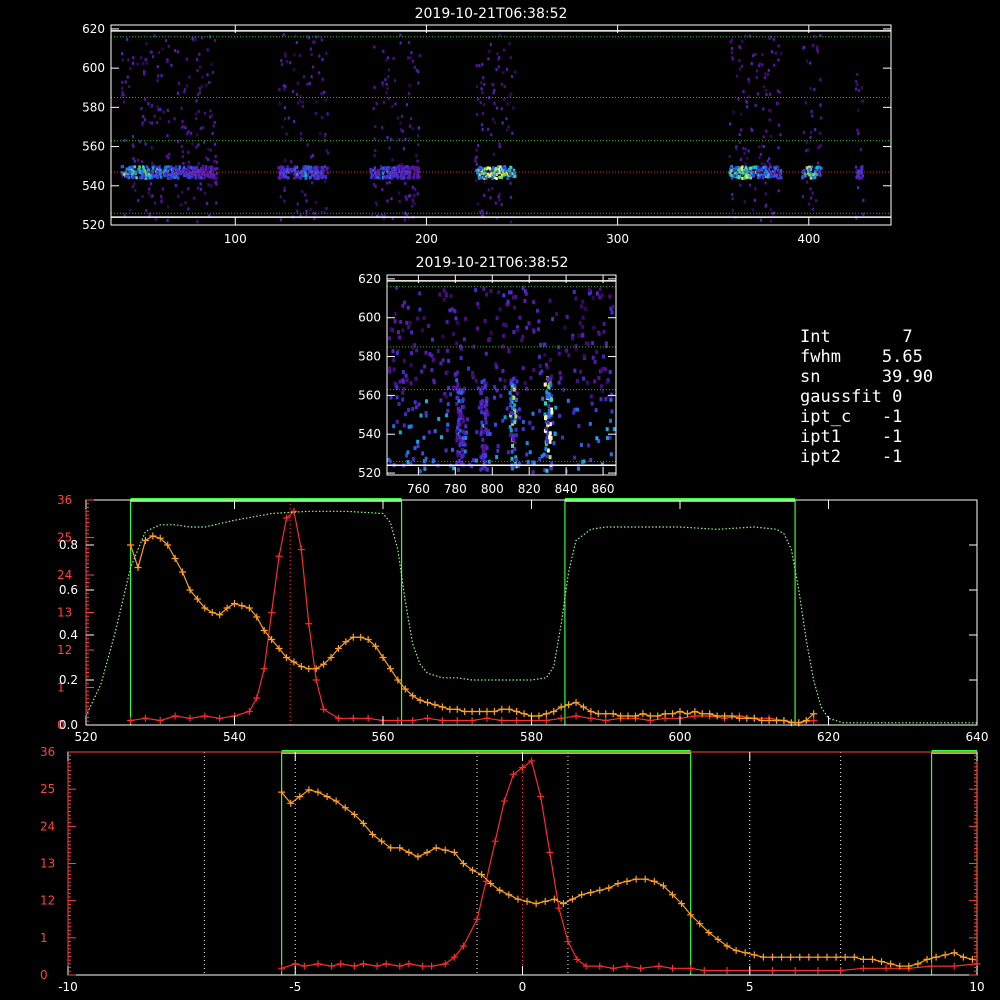  I want to click on off-red-tick-label: 0, so click(44, 975).